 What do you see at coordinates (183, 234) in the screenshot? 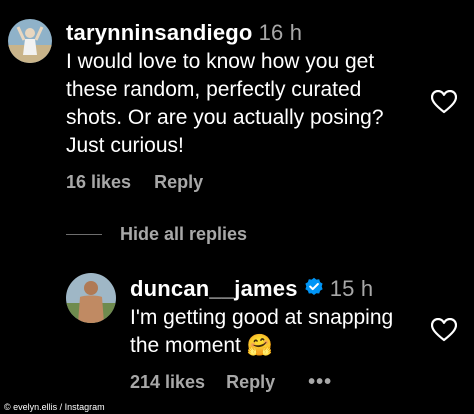
I see `hide-replies-button: Hide all replies` at bounding box center [183, 234].